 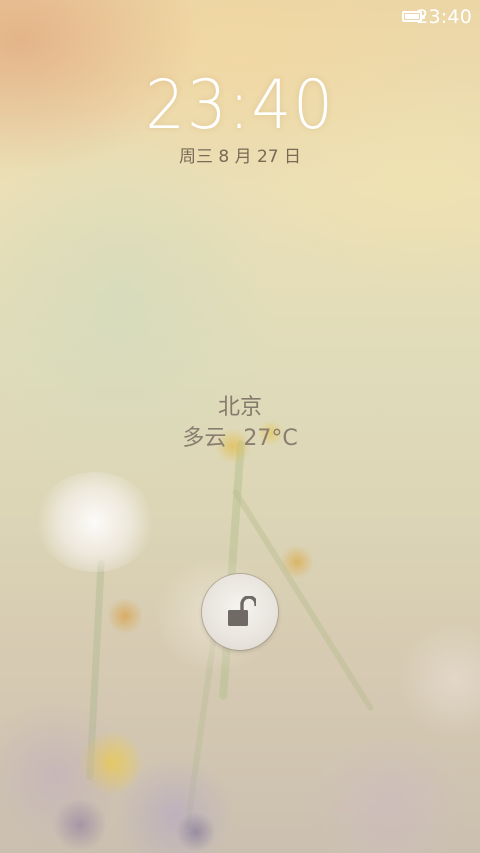 I want to click on unlock-button, so click(x=240, y=612).